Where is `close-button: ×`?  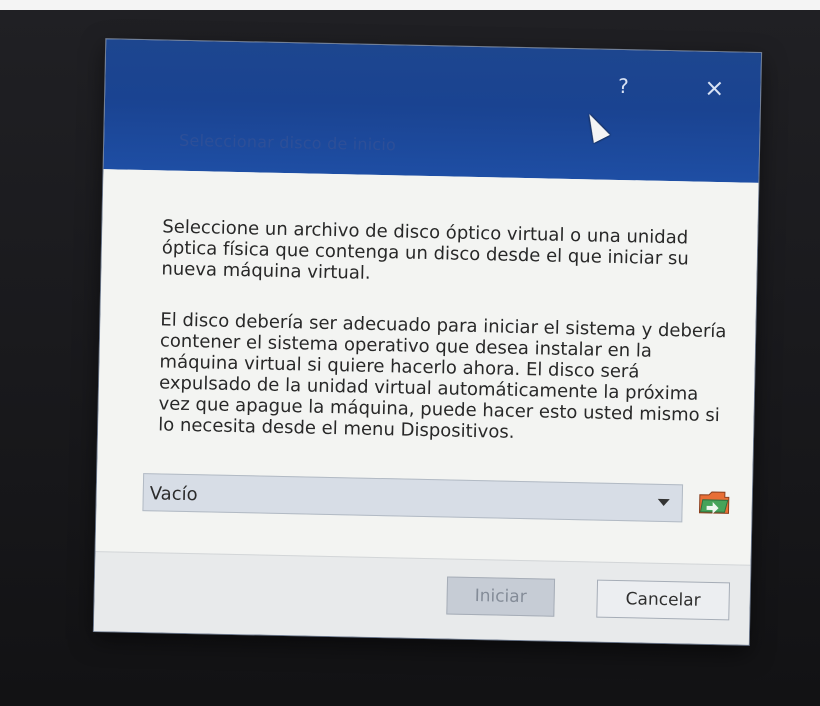 close-button: × is located at coordinates (714, 87).